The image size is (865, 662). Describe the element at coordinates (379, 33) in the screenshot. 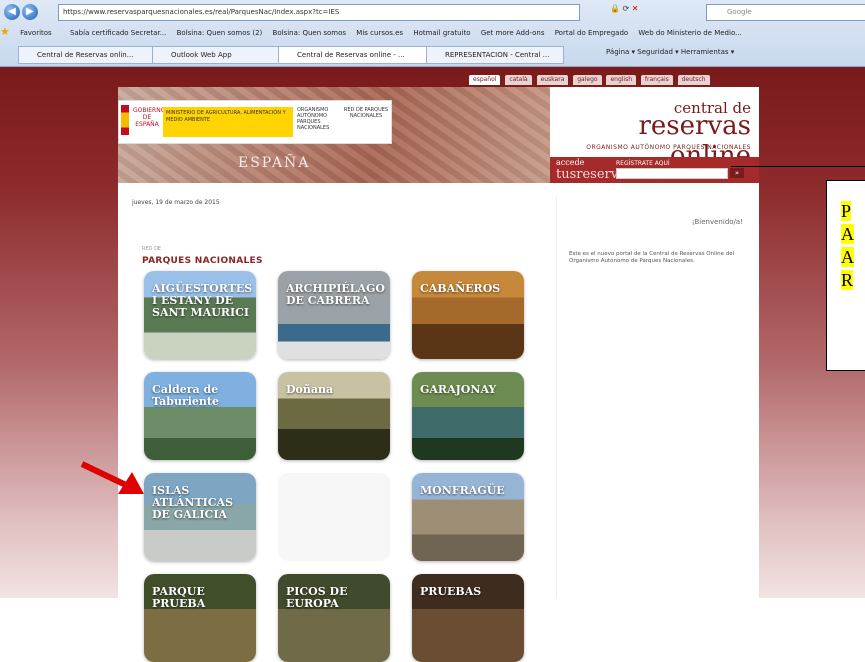

I see `favorite-link: Mis cursos.es` at that location.